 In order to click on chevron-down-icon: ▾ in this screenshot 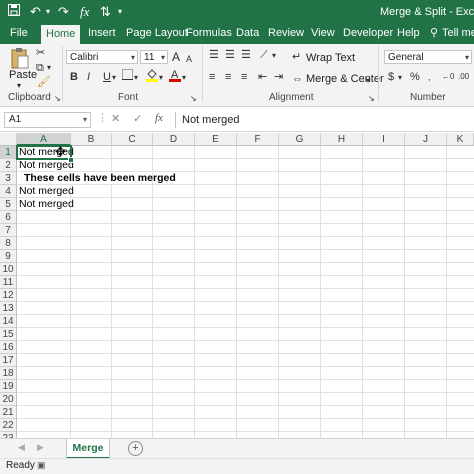, I will do `click(120, 12)`.